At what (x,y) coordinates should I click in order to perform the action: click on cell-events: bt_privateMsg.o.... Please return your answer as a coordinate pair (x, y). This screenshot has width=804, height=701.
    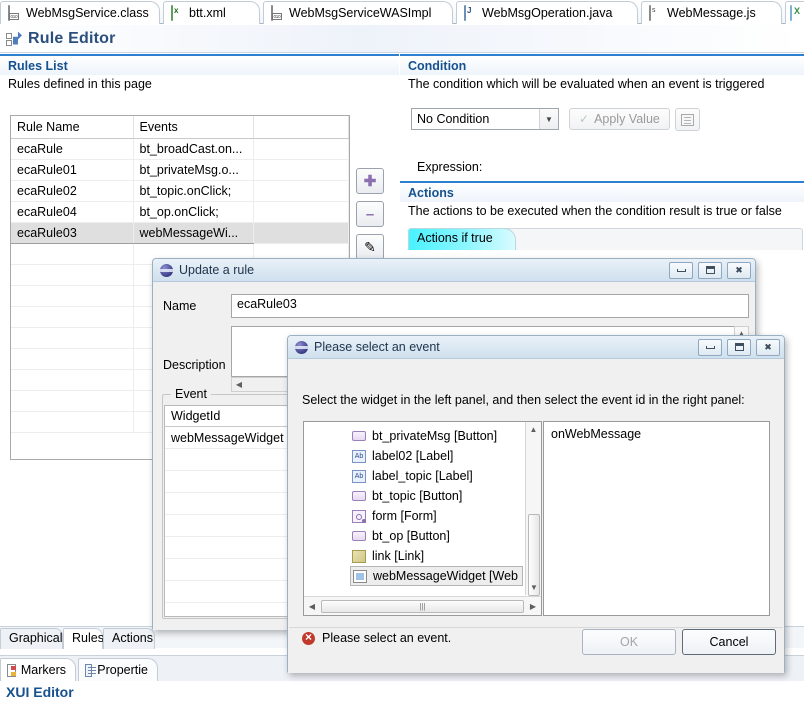
    Looking at the image, I should click on (193, 170).